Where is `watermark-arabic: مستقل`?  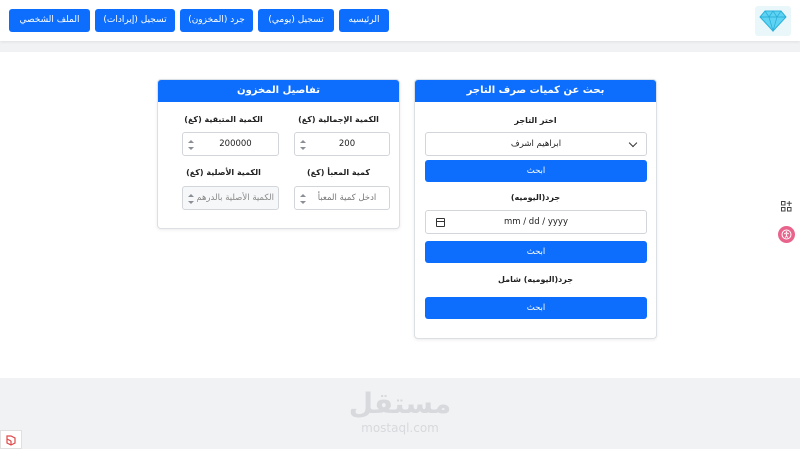
watermark-arabic: مستقل is located at coordinates (400, 403).